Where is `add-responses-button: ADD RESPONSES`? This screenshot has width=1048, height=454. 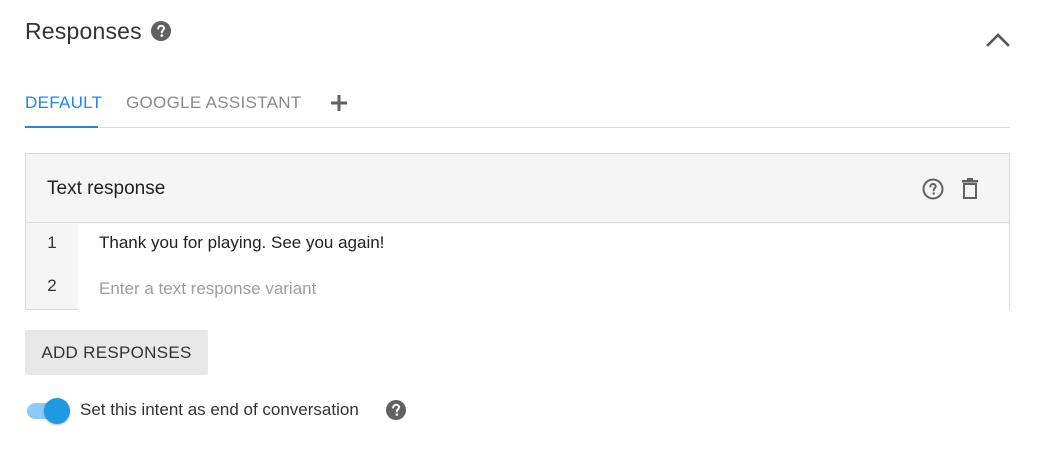
add-responses-button: ADD RESPONSES is located at coordinates (116, 352).